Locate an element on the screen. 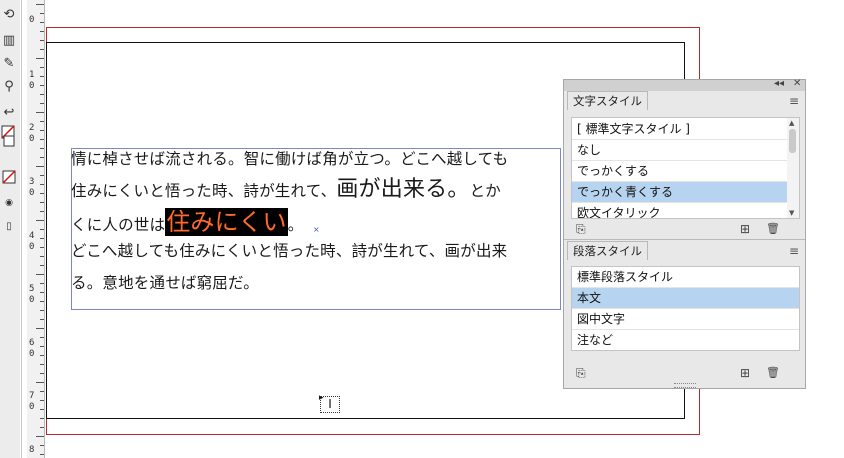 Image resolution: width=844 pixels, height=458 pixels. ruler-number: 3 is located at coordinates (32, 182).